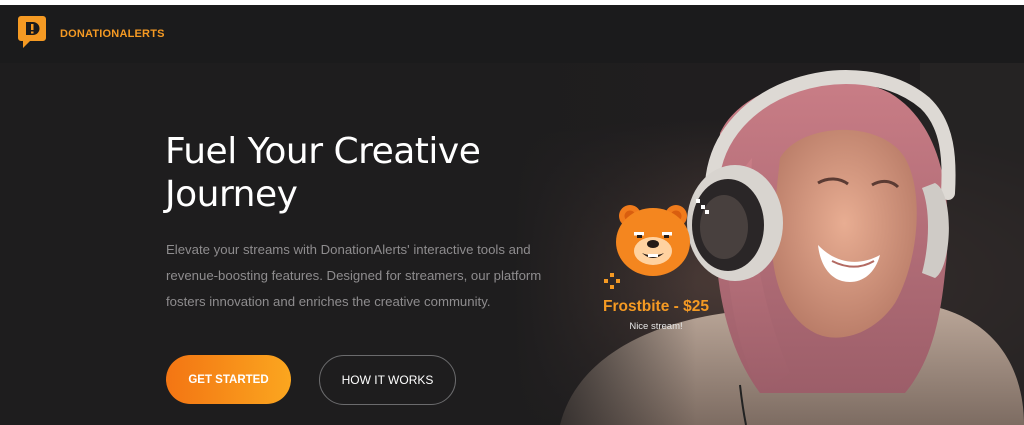 The image size is (1024, 425). I want to click on donation-alert-widget: Frostbite - $25 Nice stream!, so click(659, 269).